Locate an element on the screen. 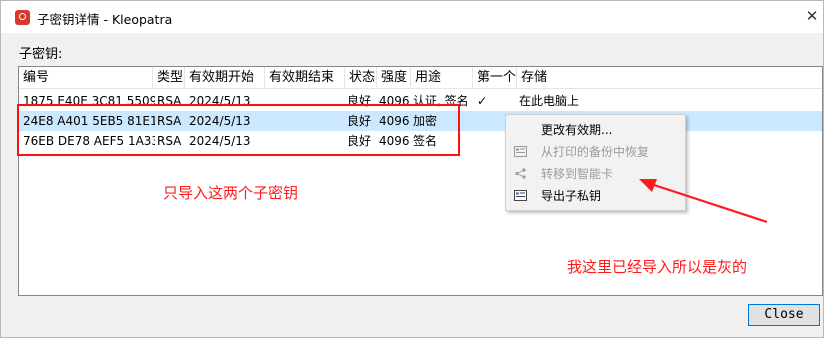 The width and height of the screenshot is (824, 338). menu-item-export-private-subkey: 导出子私钥 is located at coordinates (595, 196).